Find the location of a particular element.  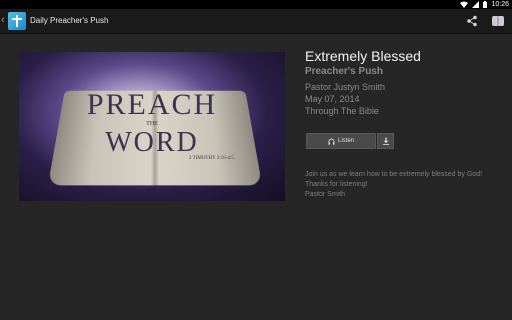

action-bar: ‹ Daily Preacher's Push is located at coordinates (256, 21).